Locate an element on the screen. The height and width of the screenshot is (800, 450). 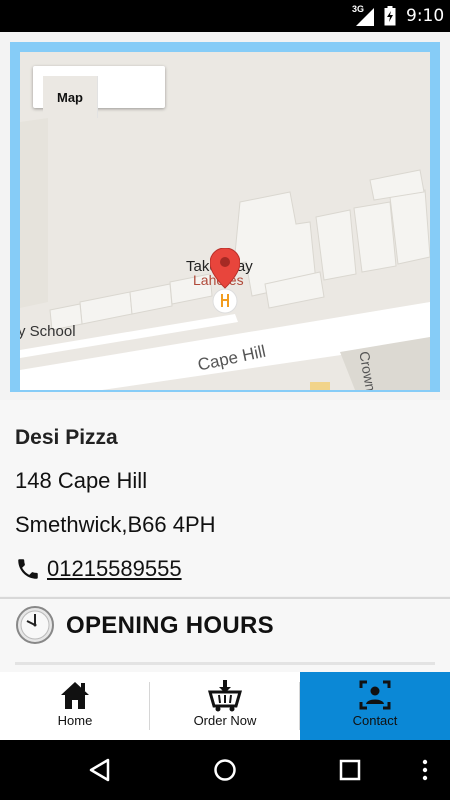
clock-icon is located at coordinates (35, 625).